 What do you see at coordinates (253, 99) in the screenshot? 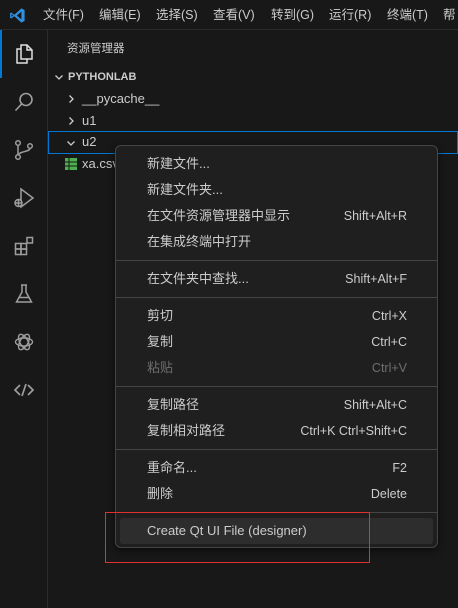
I see `tree-item-pycache: __pycache__` at bounding box center [253, 99].